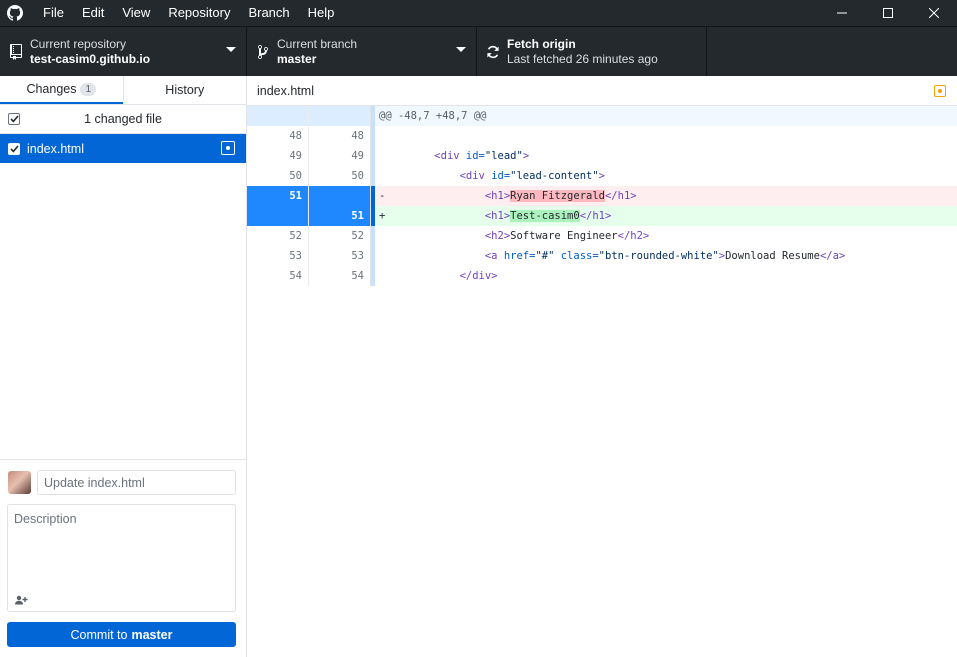  Describe the element at coordinates (340, 276) in the screenshot. I see `new-line-number: 54` at that location.